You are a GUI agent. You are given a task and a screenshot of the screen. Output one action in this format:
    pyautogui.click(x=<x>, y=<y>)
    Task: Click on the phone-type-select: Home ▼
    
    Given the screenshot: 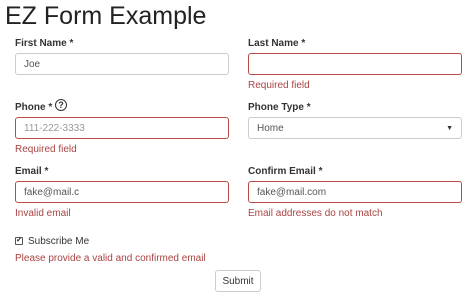 What is the action you would take?
    pyautogui.click(x=355, y=128)
    